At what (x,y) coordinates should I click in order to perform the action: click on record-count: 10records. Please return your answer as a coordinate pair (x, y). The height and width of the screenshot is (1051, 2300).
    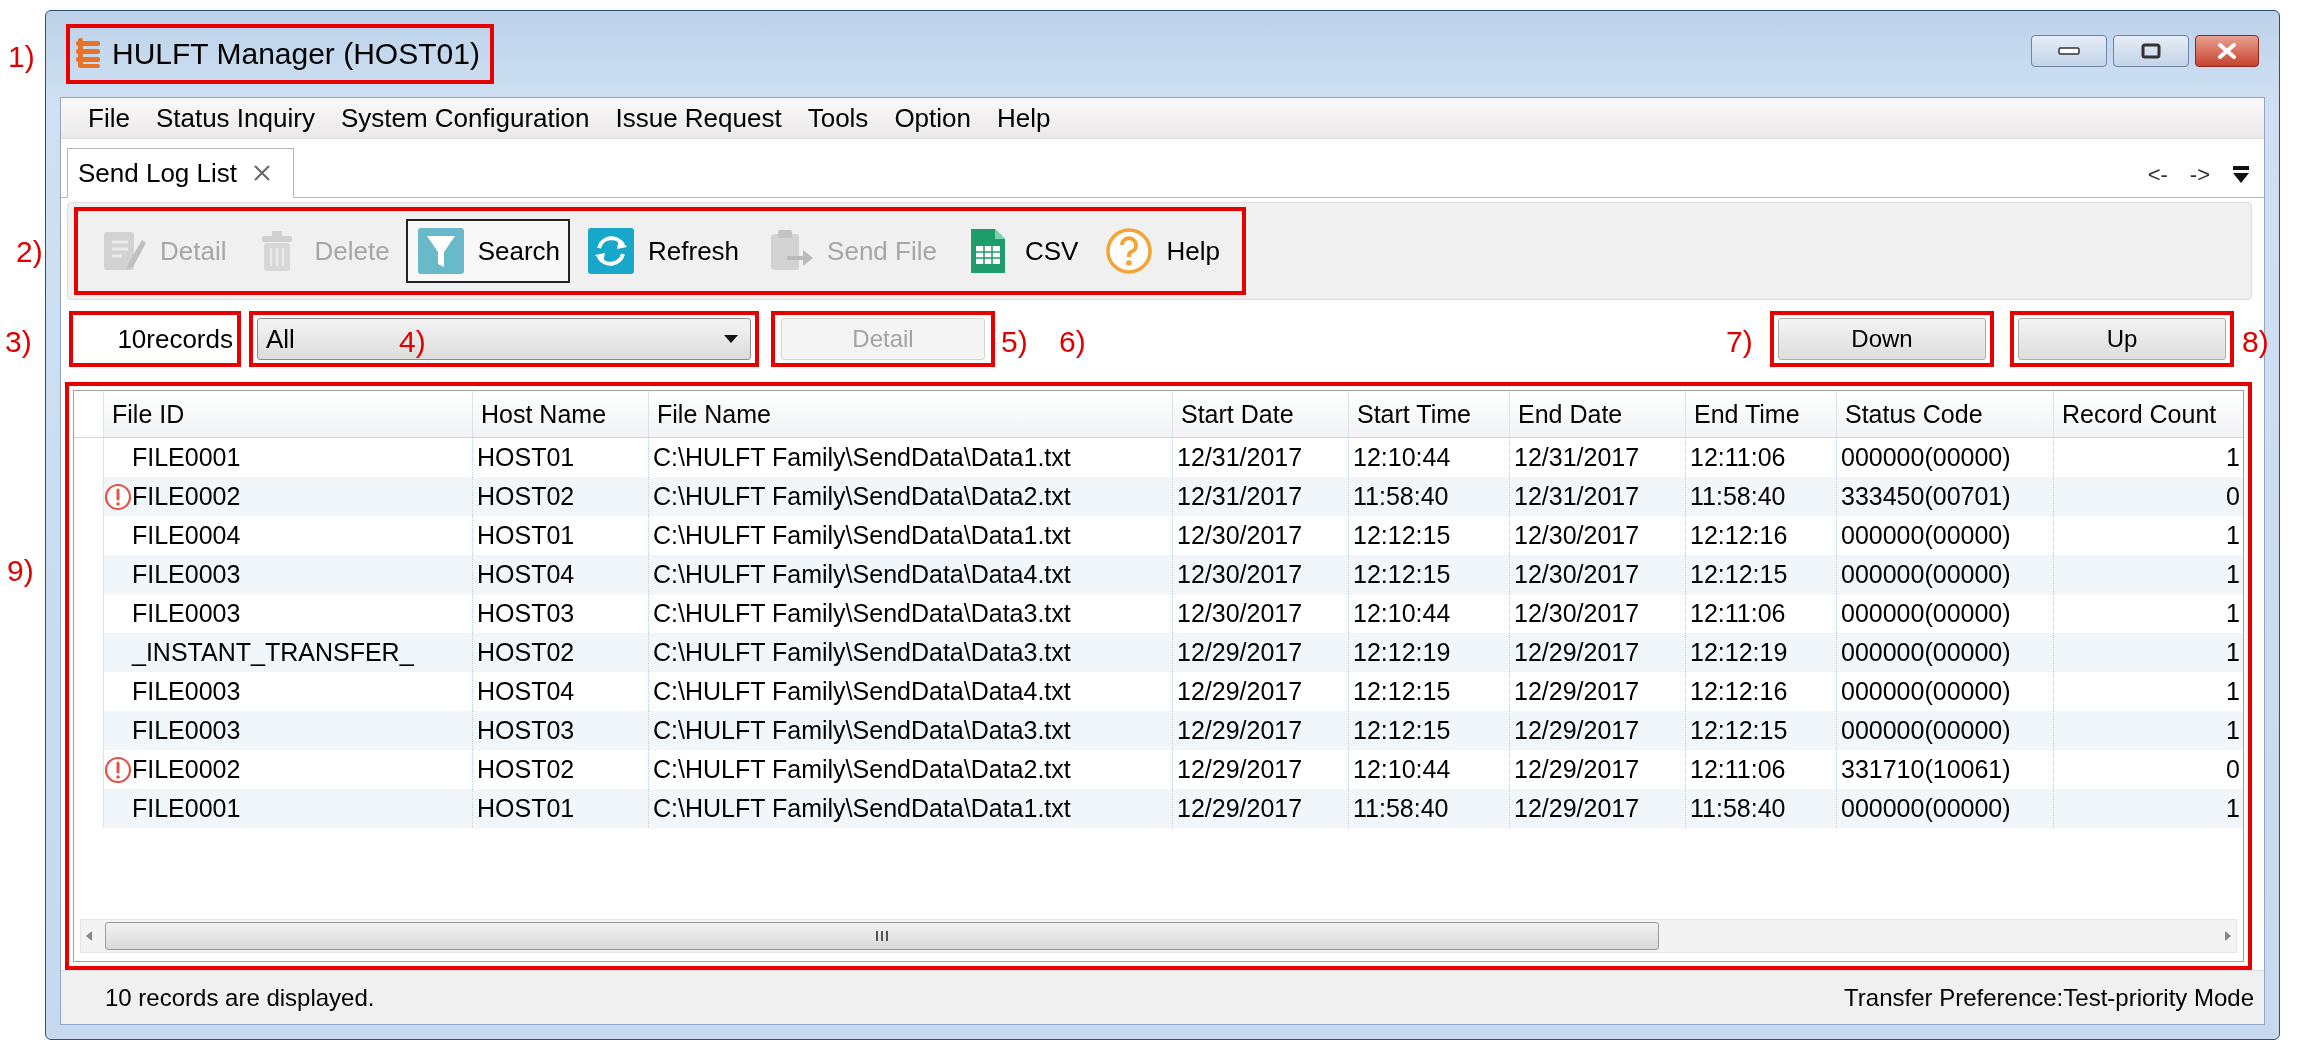
    Looking at the image, I should click on (175, 339).